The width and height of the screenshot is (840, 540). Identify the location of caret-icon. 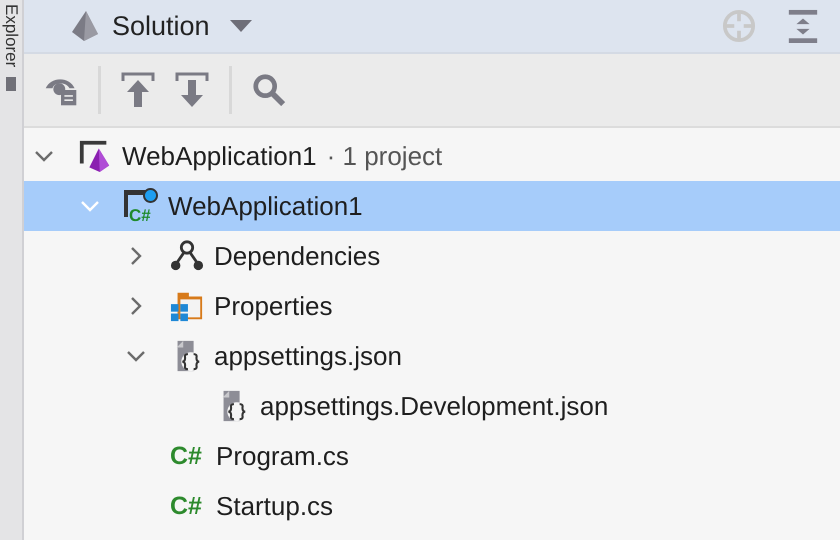
(241, 26).